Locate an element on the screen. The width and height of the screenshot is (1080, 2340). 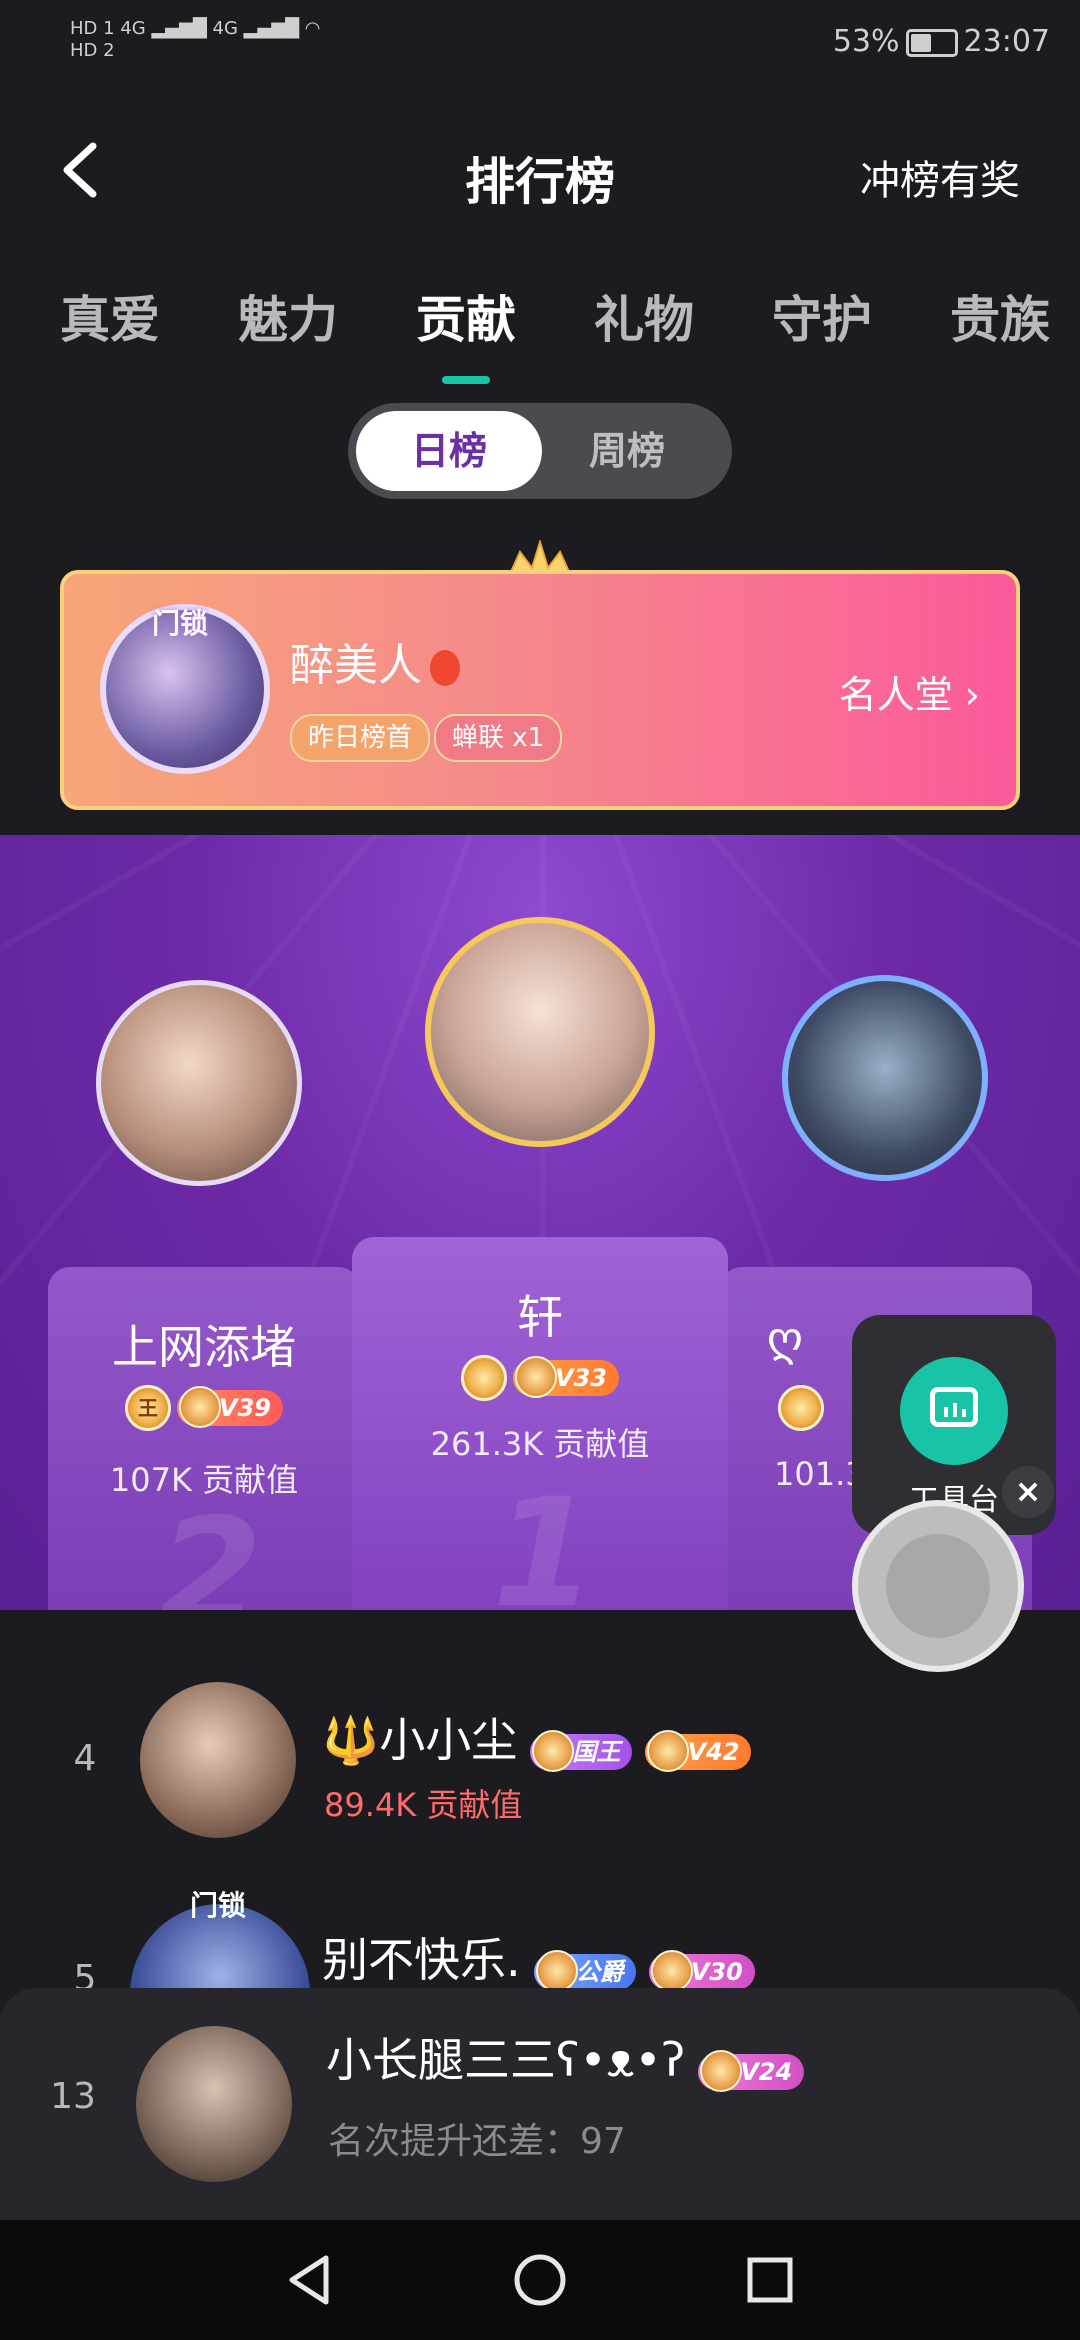
tab-guizu: 贵族 is located at coordinates (1000, 320).